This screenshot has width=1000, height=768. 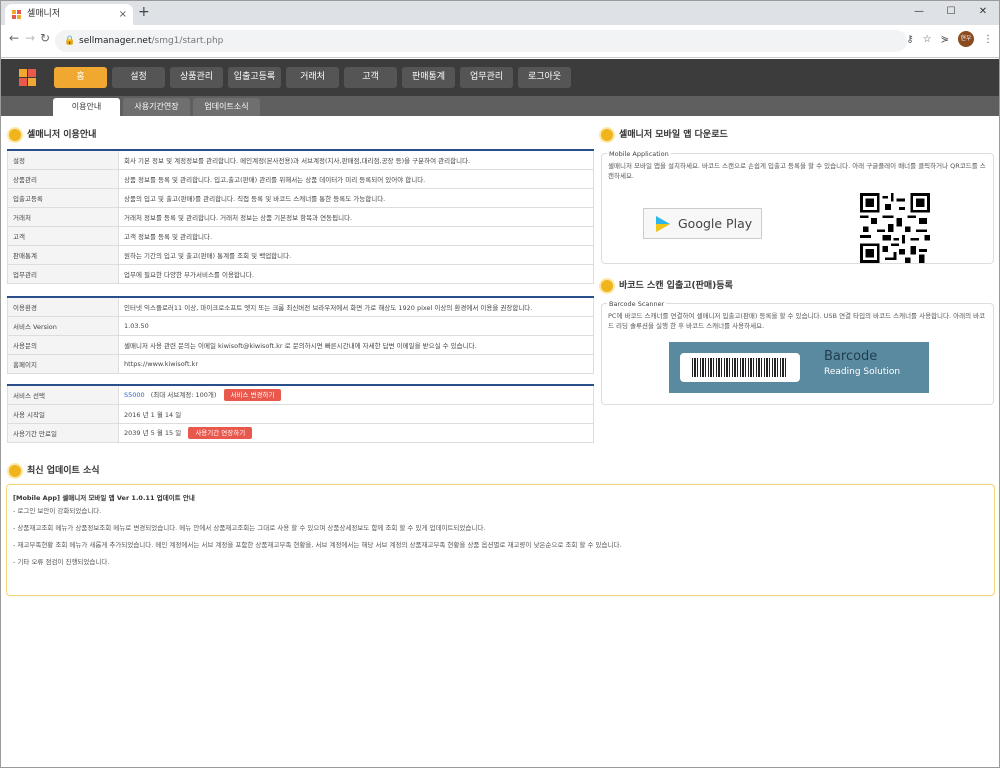 I want to click on update-item: - 로그인 보안이 강화되었습니다., so click(x=57, y=511).